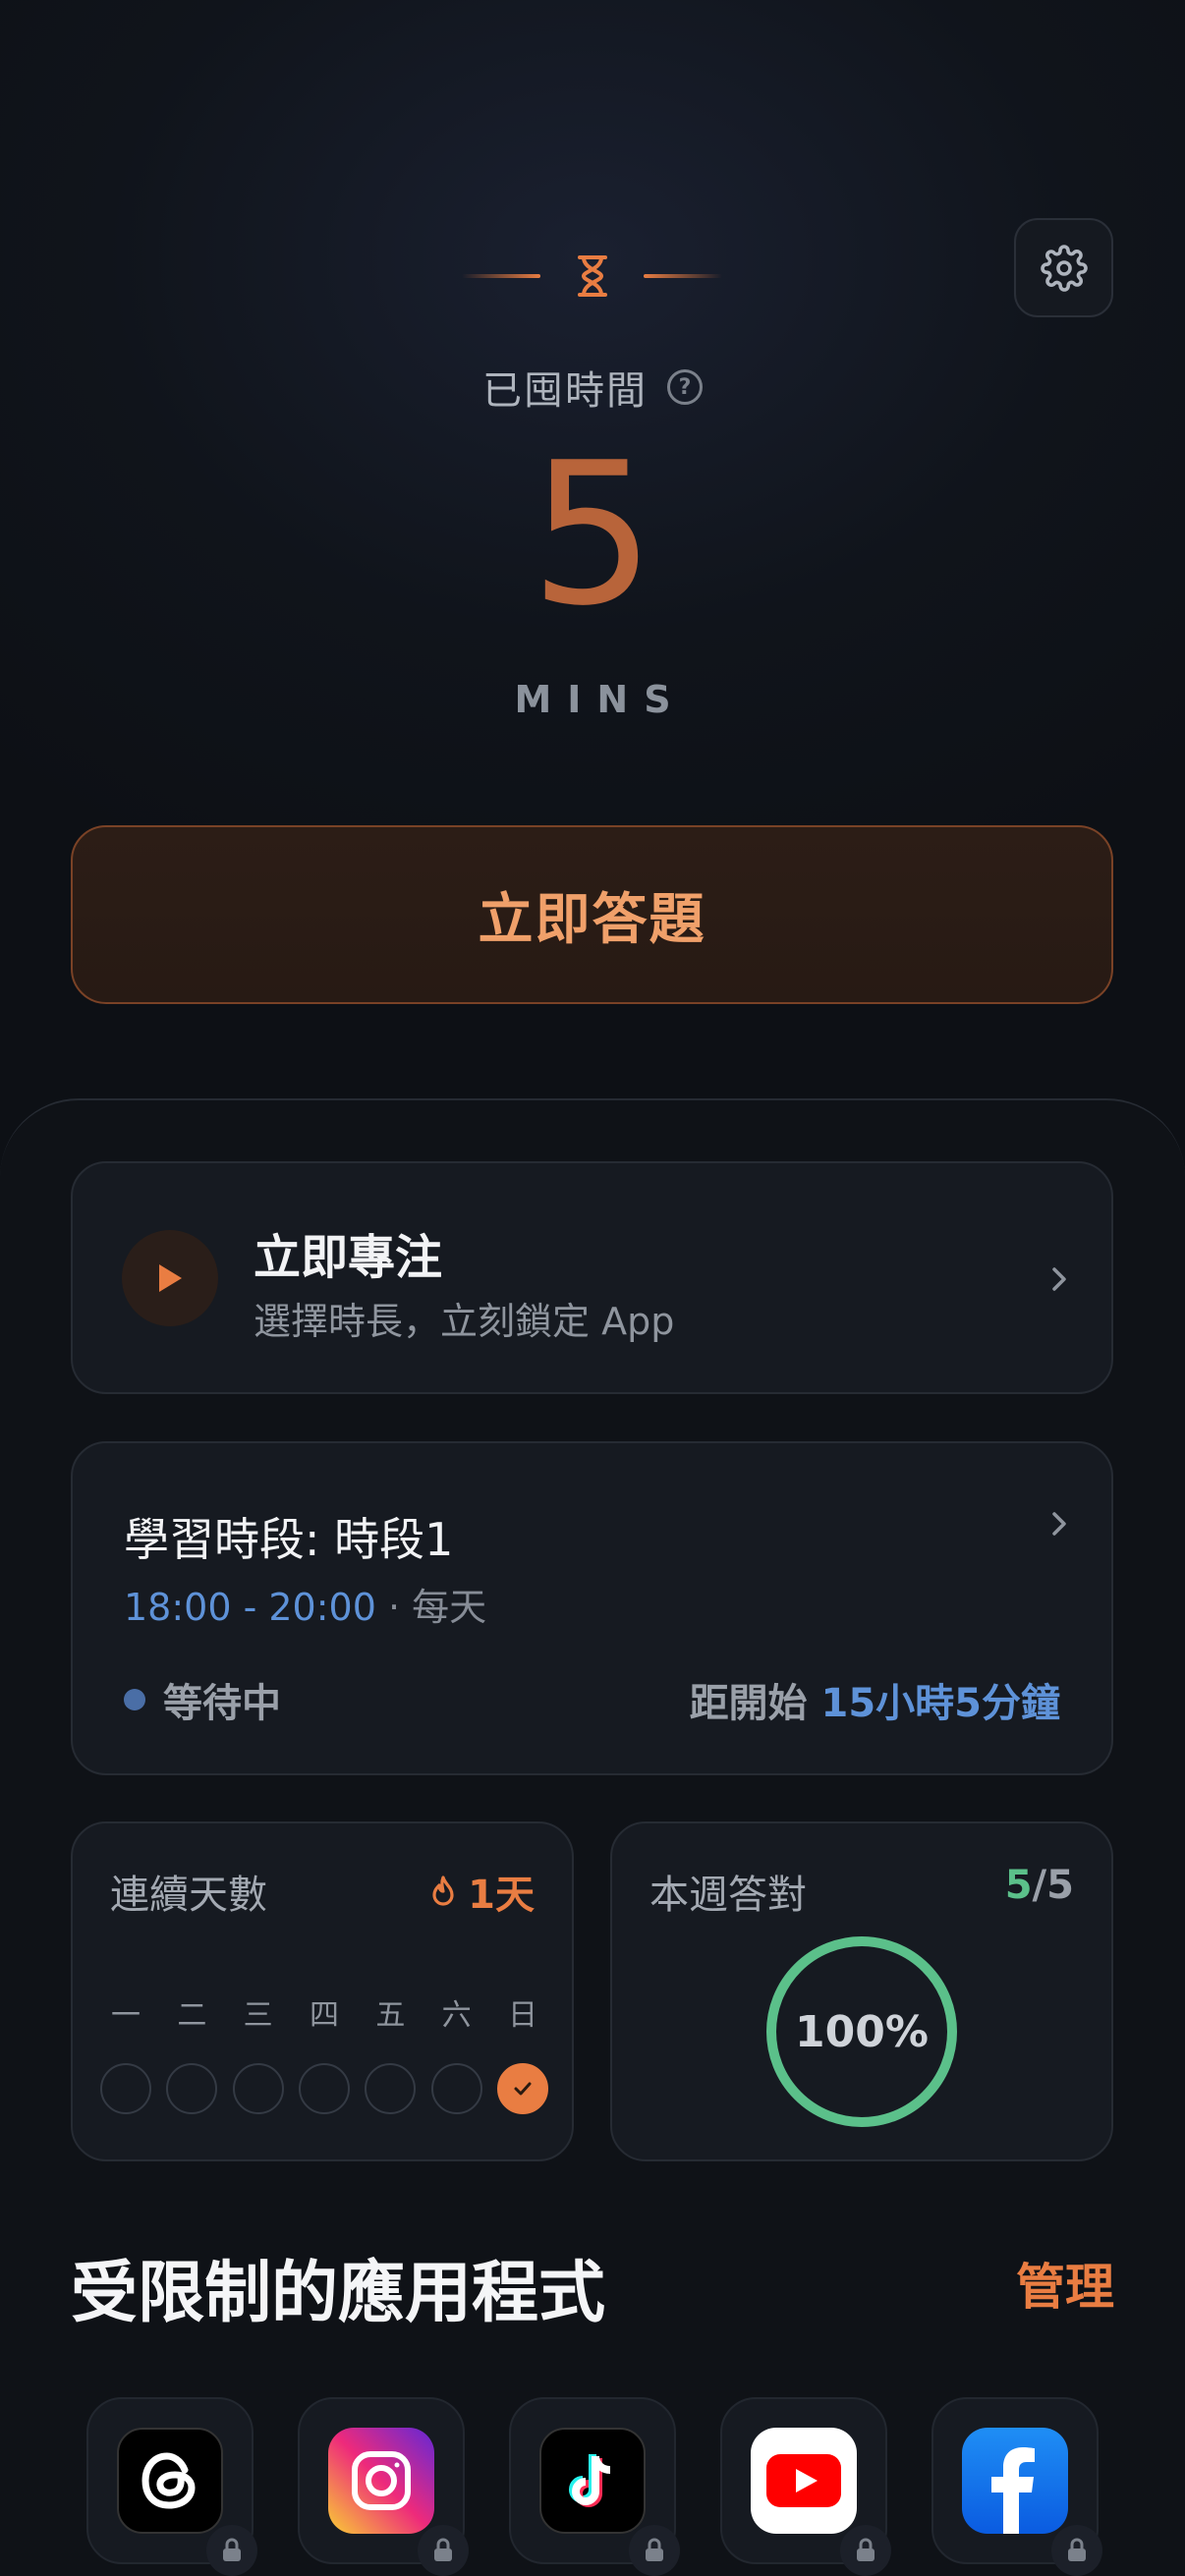 This screenshot has width=1185, height=2576. What do you see at coordinates (501, 276) in the screenshot?
I see `ornament-line-left` at bounding box center [501, 276].